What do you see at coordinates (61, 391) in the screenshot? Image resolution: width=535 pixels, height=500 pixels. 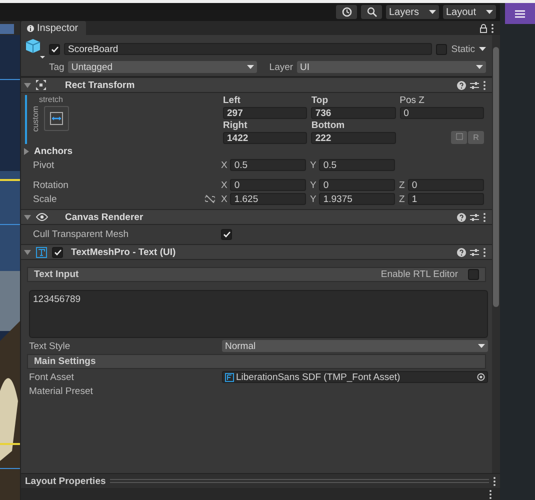 I see `property-label: Material Preset` at bounding box center [61, 391].